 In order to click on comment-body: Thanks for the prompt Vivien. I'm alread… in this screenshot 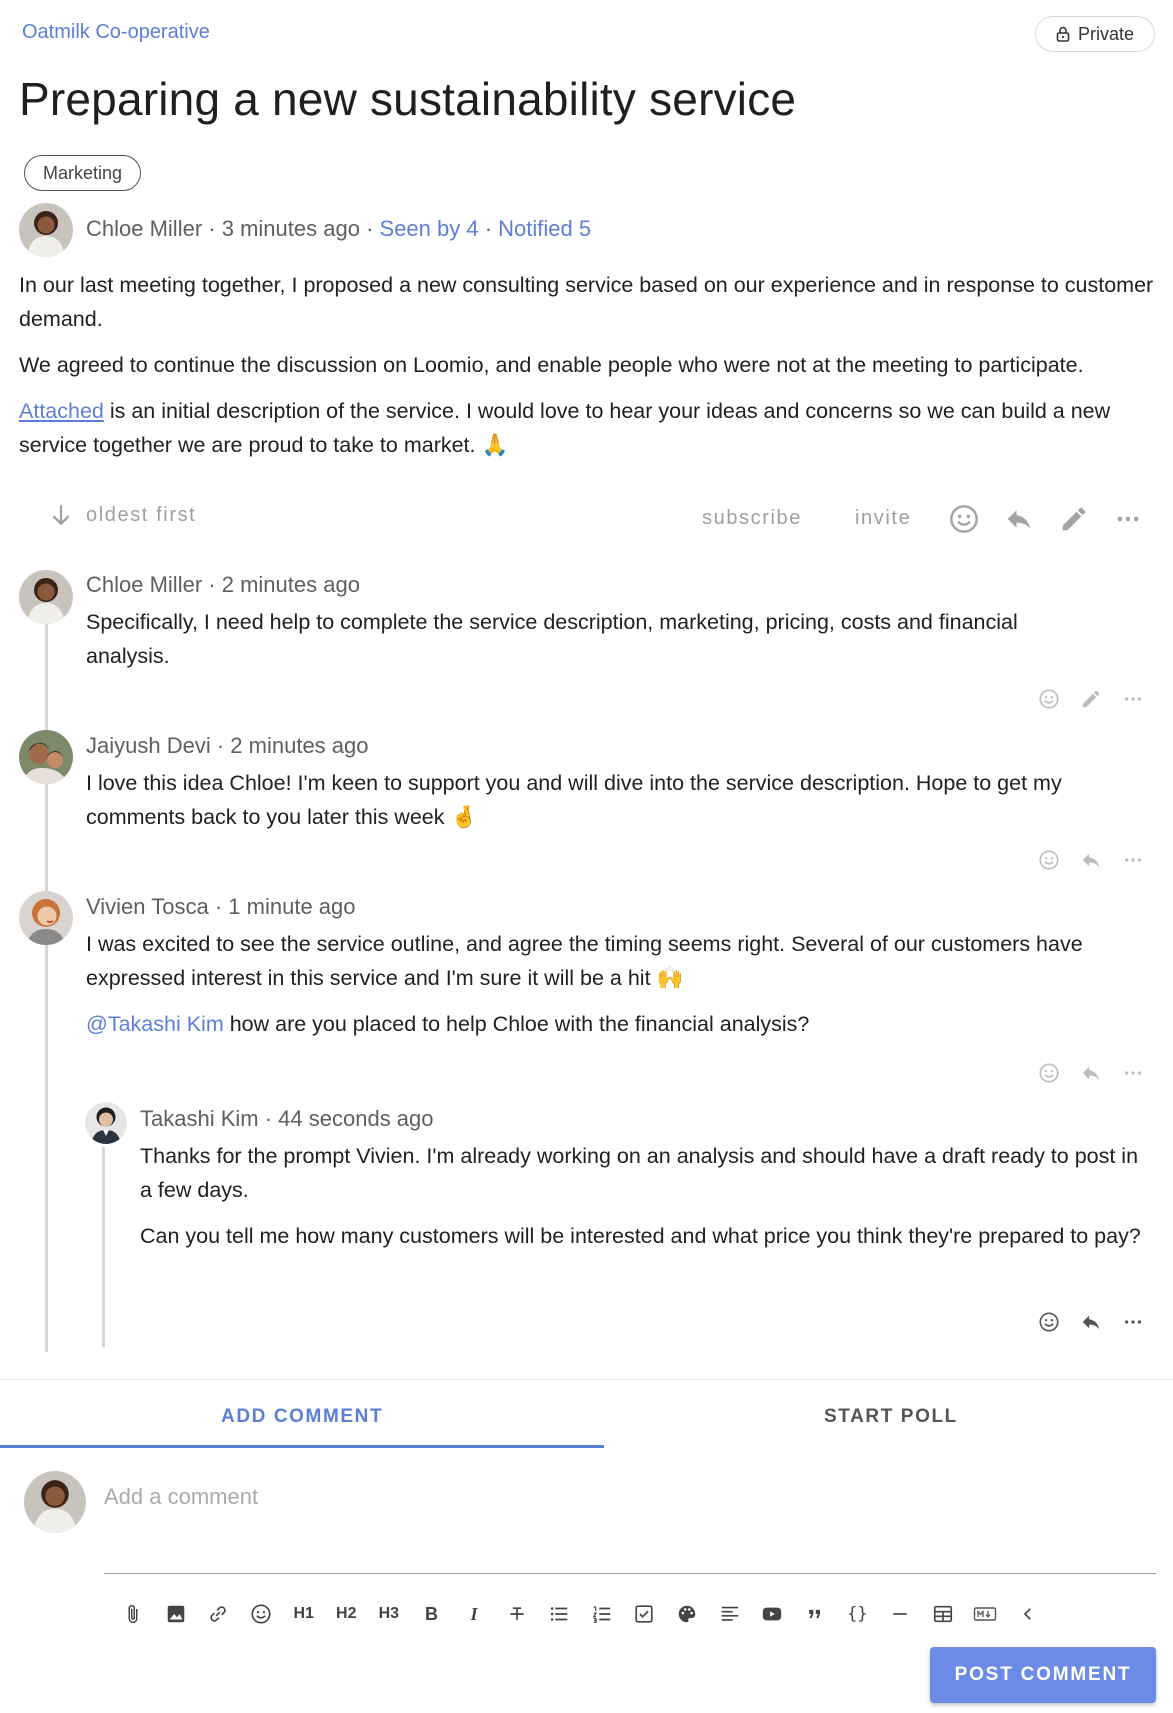, I will do `click(645, 1204)`.